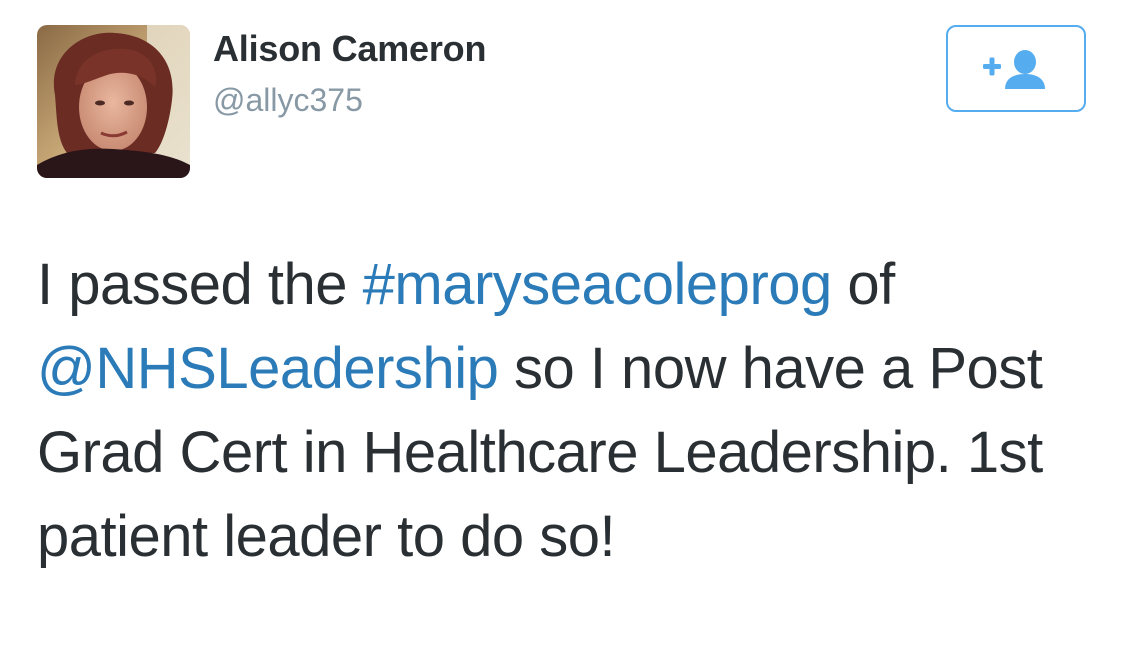  Describe the element at coordinates (200, 284) in the screenshot. I see `tweet-text-segment: I passed the` at that location.